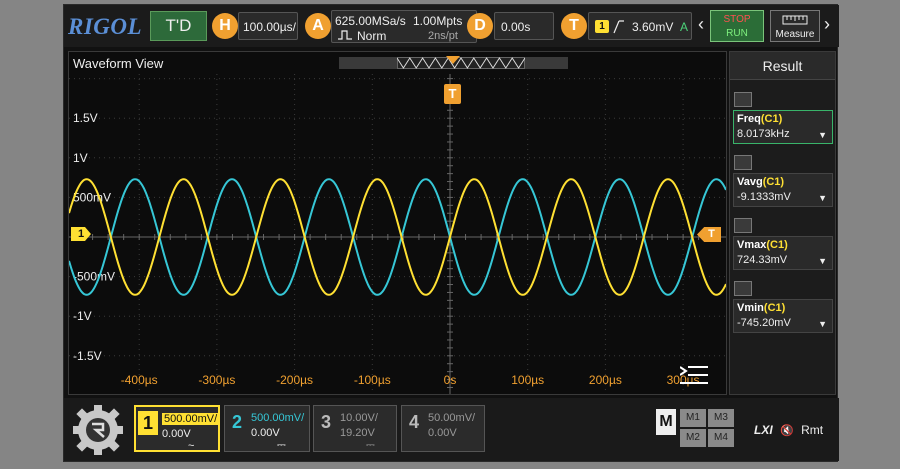 The height and width of the screenshot is (469, 900). What do you see at coordinates (216, 380) in the screenshot?
I see `x-axis-label: -300µs` at bounding box center [216, 380].